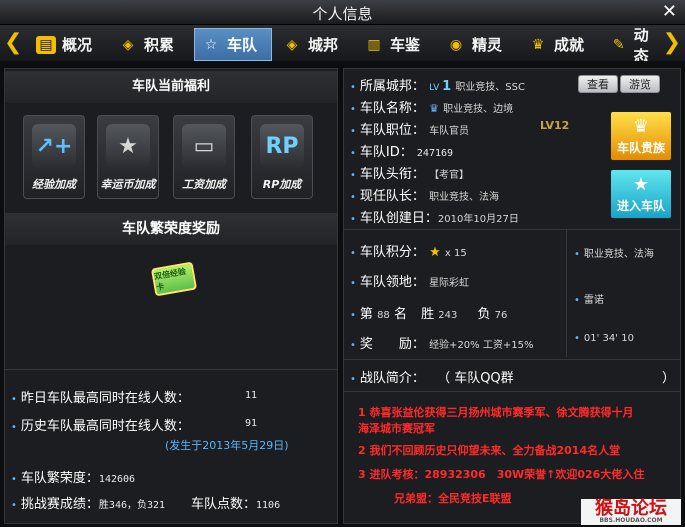  I want to click on score-row: • 车队积分： ★ x 15, so click(408, 250).